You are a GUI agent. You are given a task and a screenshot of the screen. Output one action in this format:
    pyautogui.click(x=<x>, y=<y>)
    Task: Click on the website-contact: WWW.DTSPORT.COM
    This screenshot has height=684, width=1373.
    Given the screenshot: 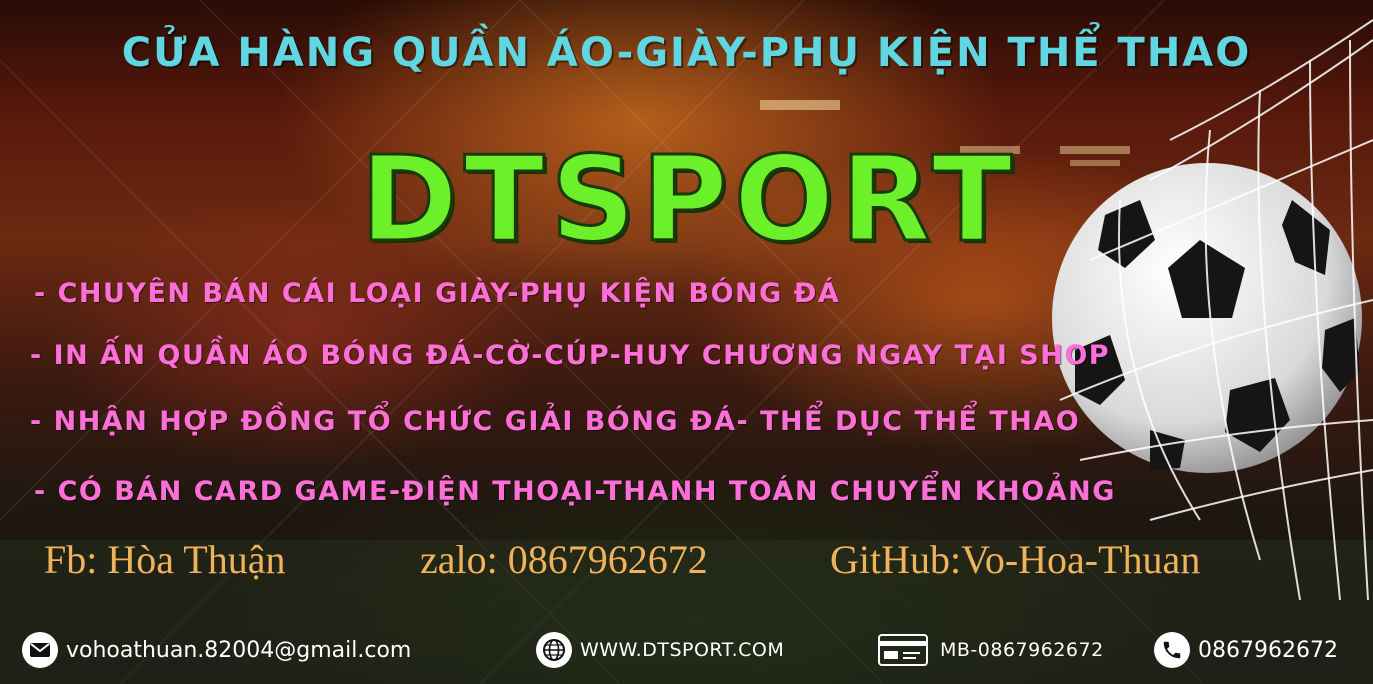 What is the action you would take?
    pyautogui.click(x=660, y=650)
    